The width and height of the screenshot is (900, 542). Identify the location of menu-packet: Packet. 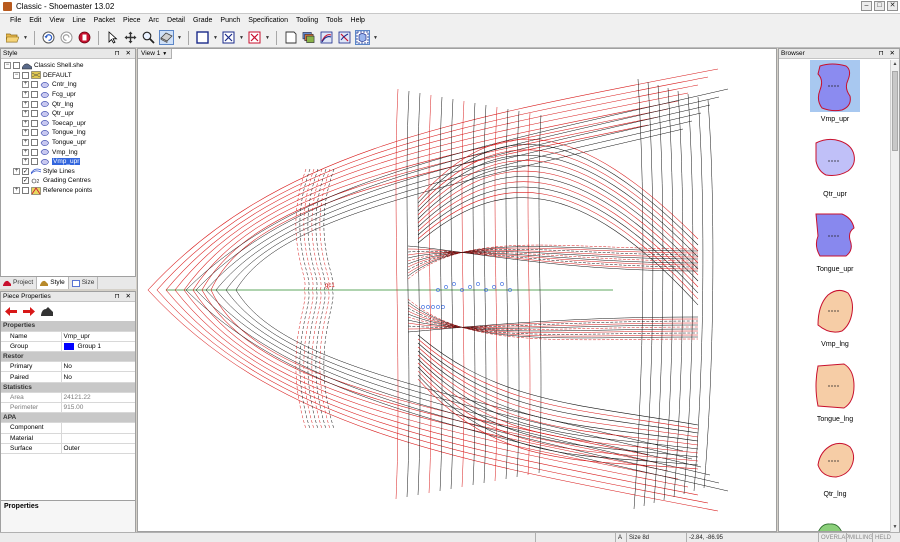
(104, 21).